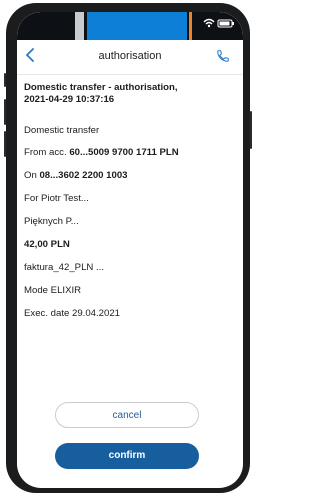  I want to click on on-account: On 08...3602 2200 1003, so click(76, 175).